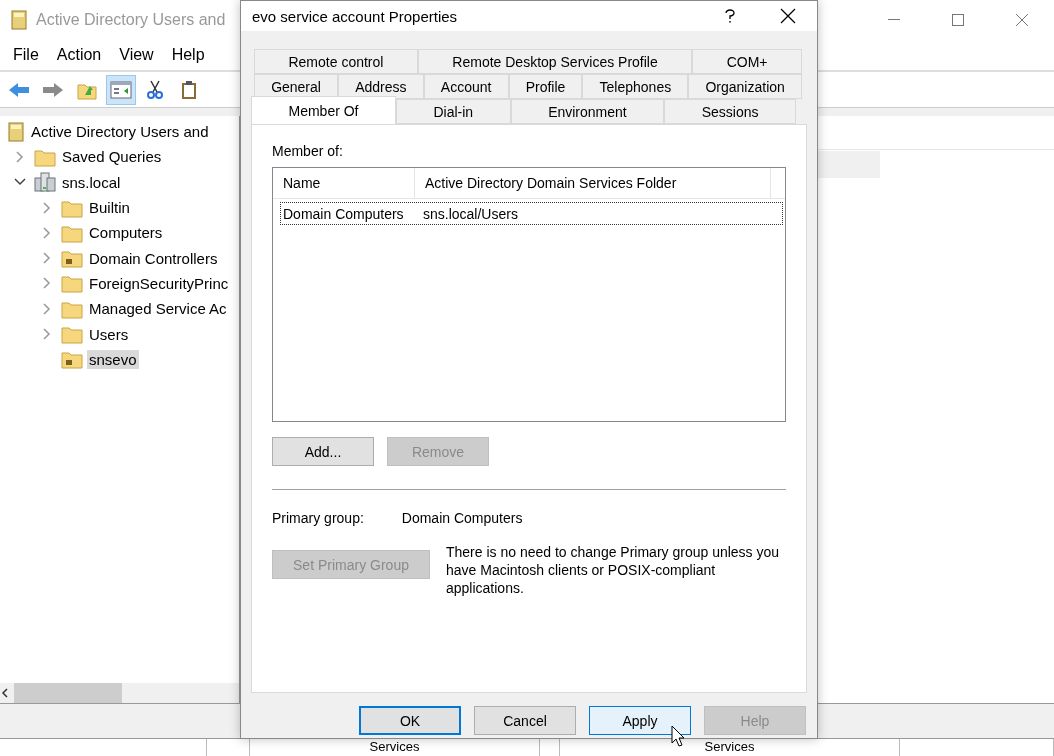  I want to click on console-tree-icon, so click(121, 89).